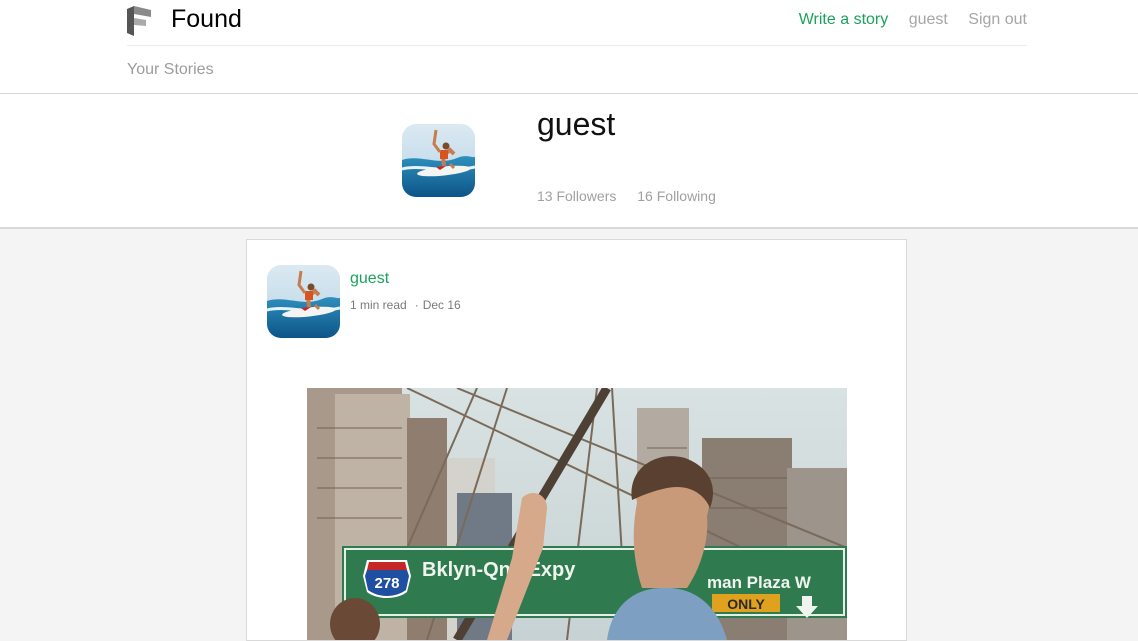 Image resolution: width=1138 pixels, height=641 pixels. I want to click on followers-link: 13 Followers, so click(576, 196).